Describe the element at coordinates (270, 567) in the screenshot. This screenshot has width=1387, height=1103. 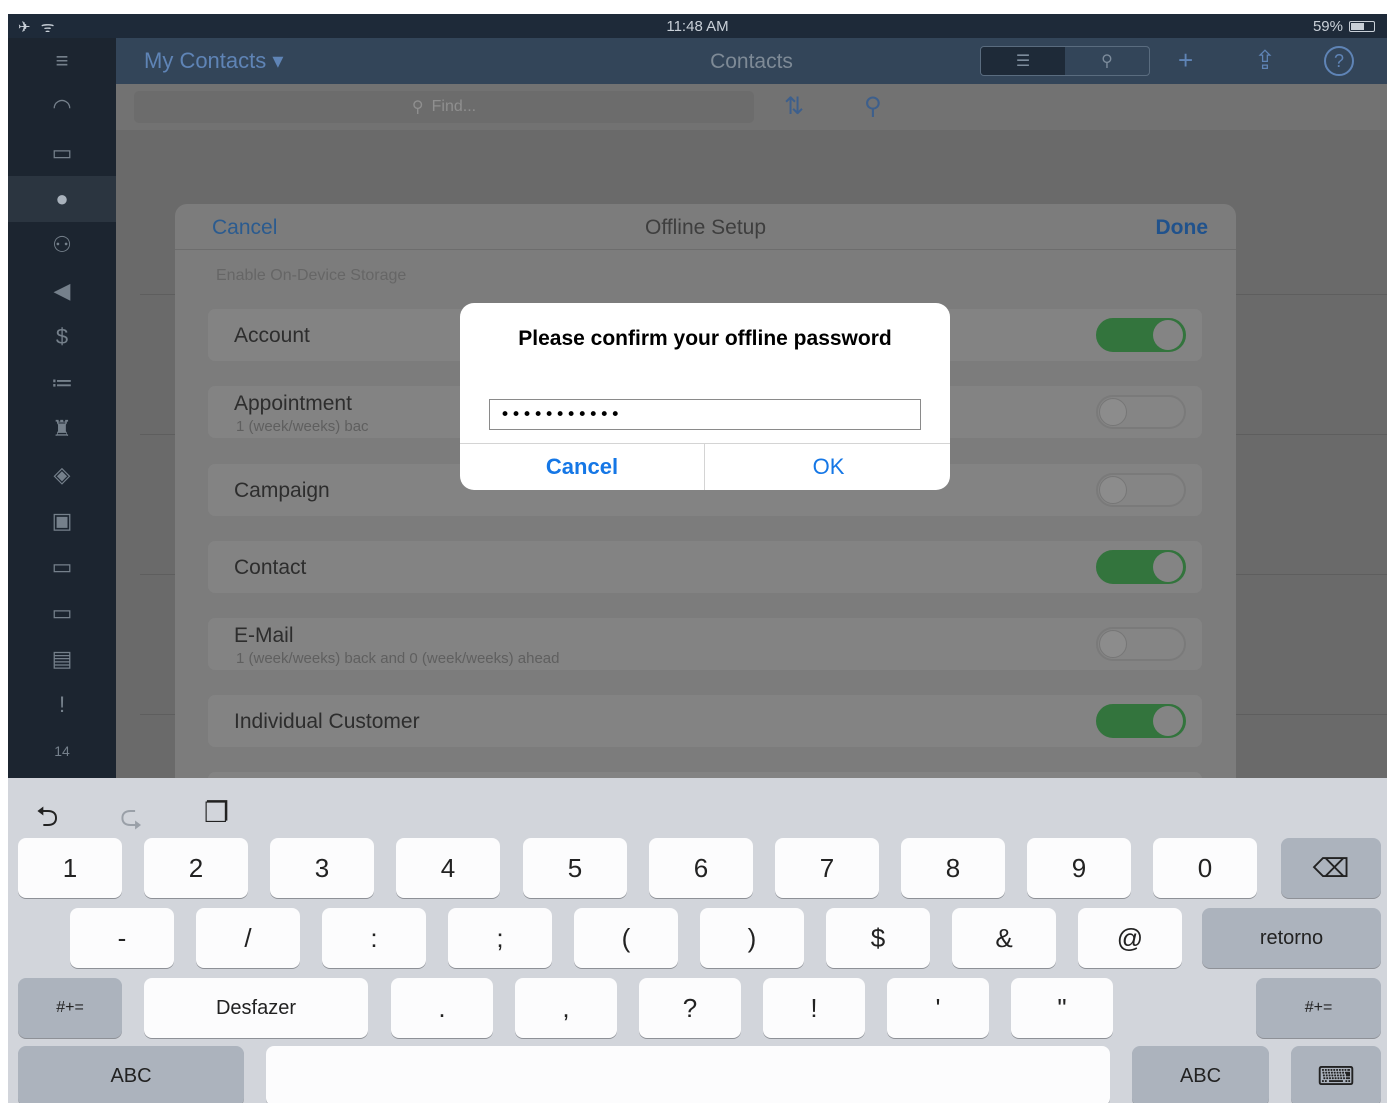
I see `row-label: Contact` at that location.